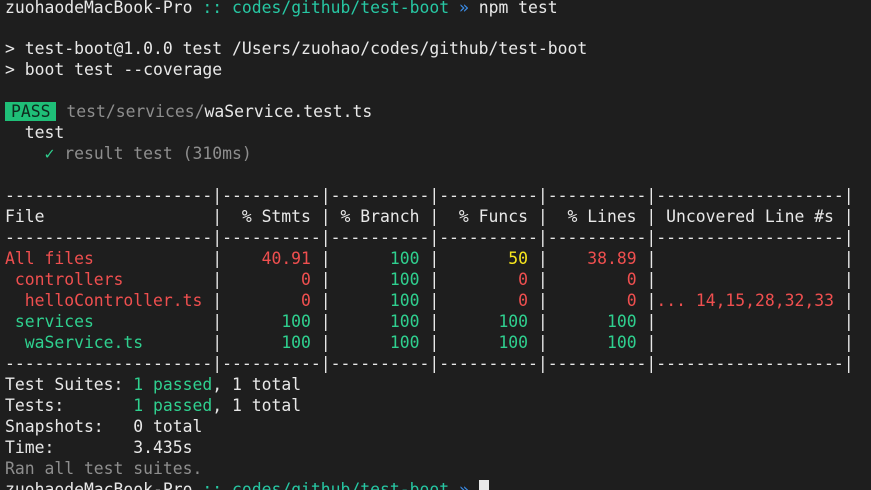  I want to click on summary-time: Time: 3.435s, so click(99, 447).